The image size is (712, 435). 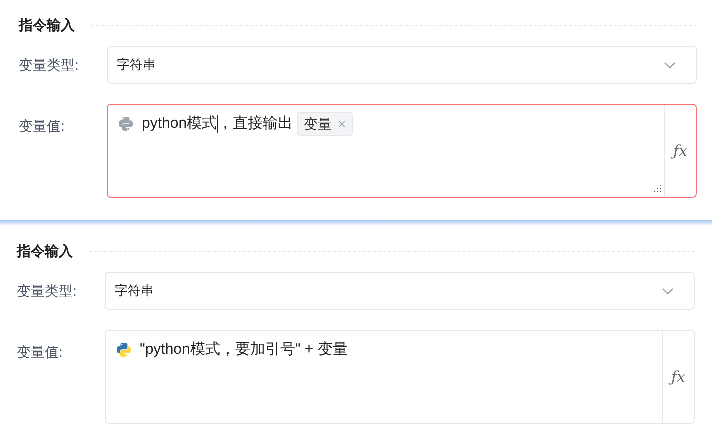 What do you see at coordinates (180, 124) in the screenshot?
I see `value-text: python模式` at bounding box center [180, 124].